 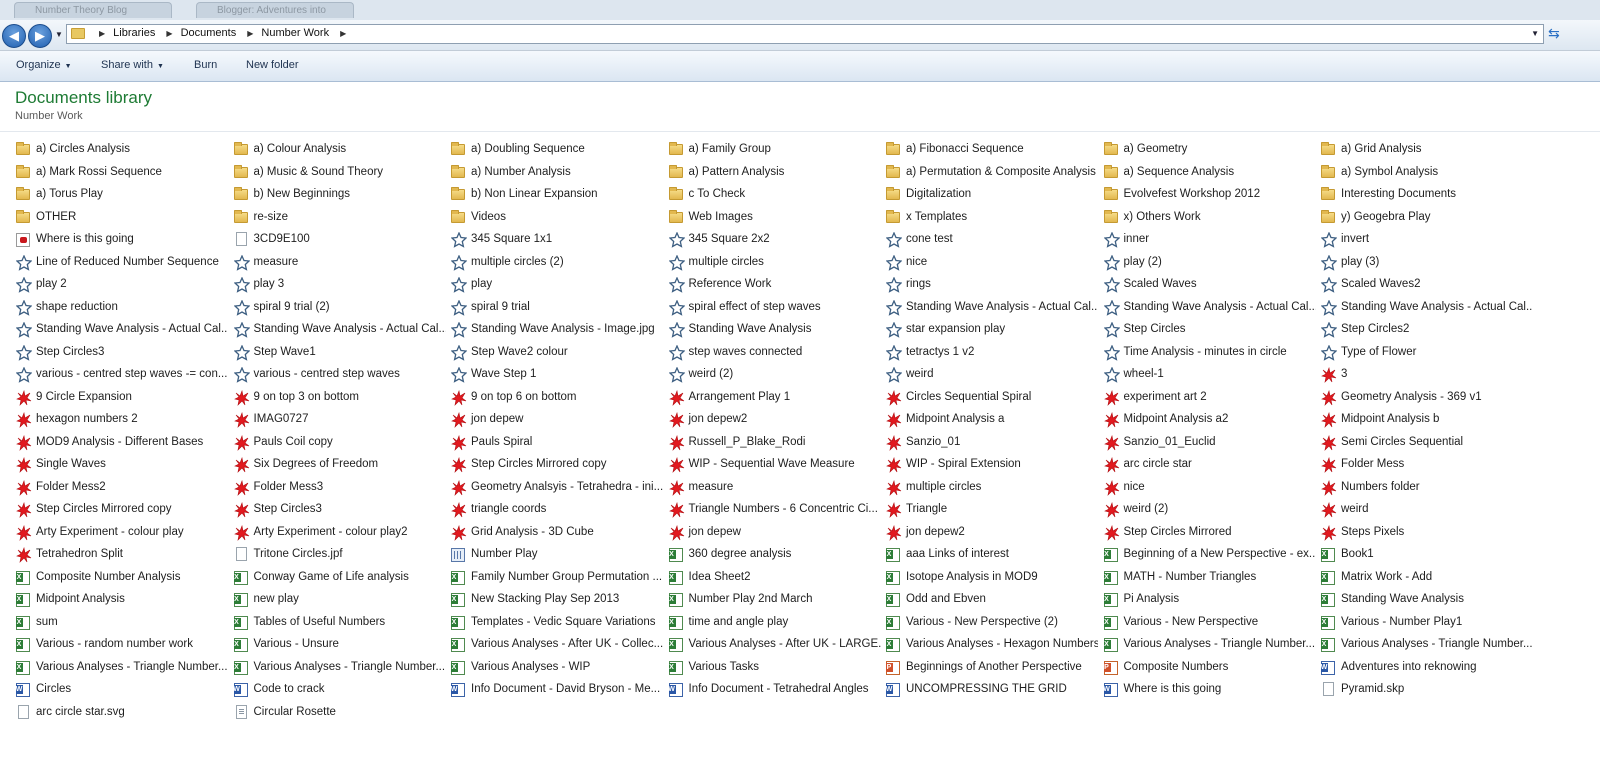 What do you see at coordinates (1209, 398) in the screenshot?
I see `file-item: experiment art 2` at bounding box center [1209, 398].